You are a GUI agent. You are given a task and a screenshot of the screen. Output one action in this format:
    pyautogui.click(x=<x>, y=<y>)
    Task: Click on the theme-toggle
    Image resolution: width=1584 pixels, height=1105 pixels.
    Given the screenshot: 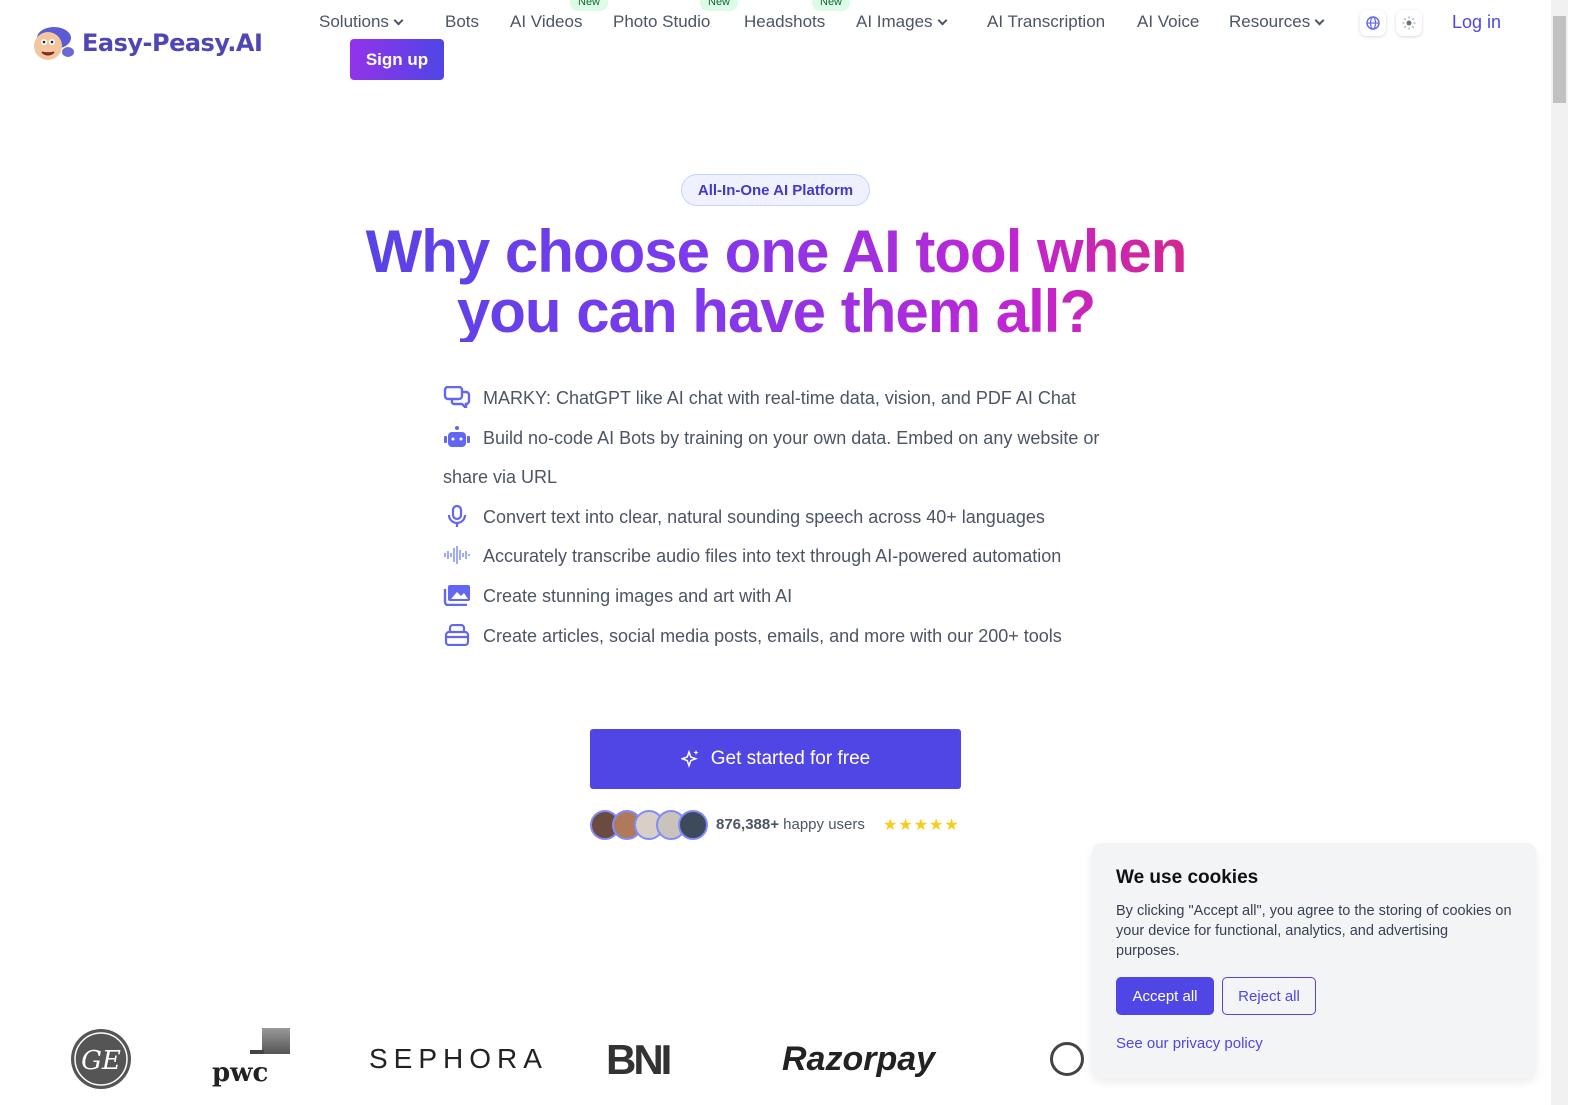 What is the action you would take?
    pyautogui.click(x=1409, y=23)
    